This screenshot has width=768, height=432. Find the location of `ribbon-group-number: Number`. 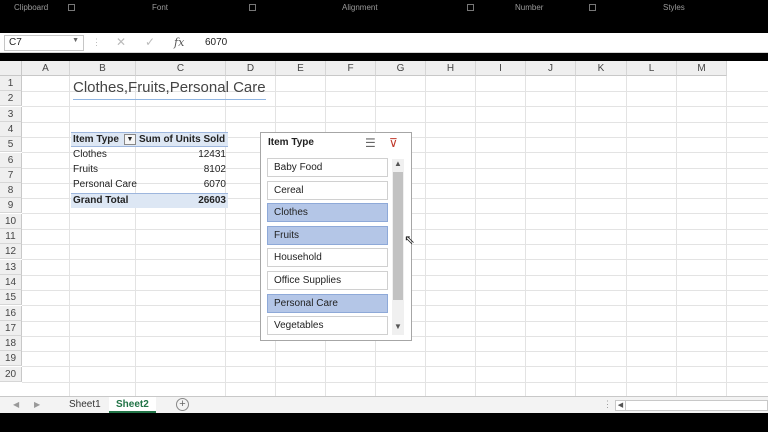

ribbon-group-number: Number is located at coordinates (529, 7).